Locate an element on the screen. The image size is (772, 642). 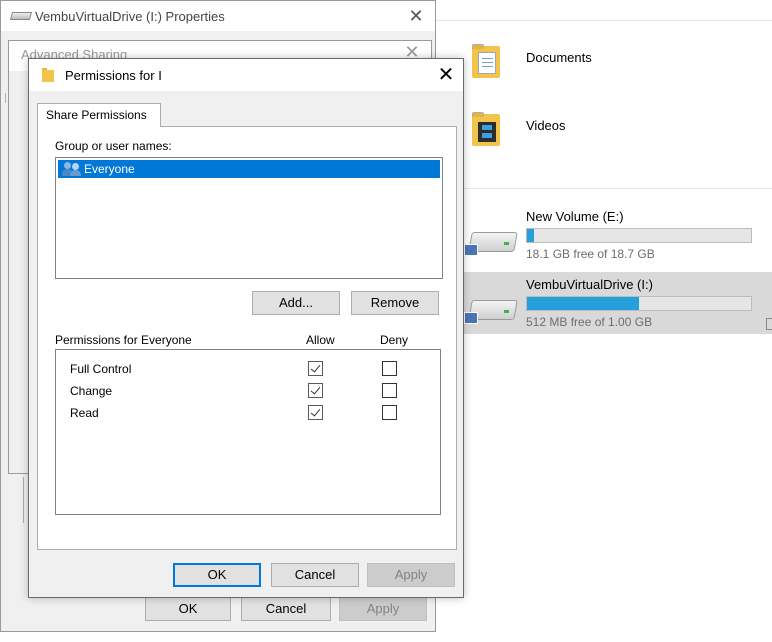
properties-titlebar: VembuVirtualDrive (I:) Properties ✕ is located at coordinates (218, 16).